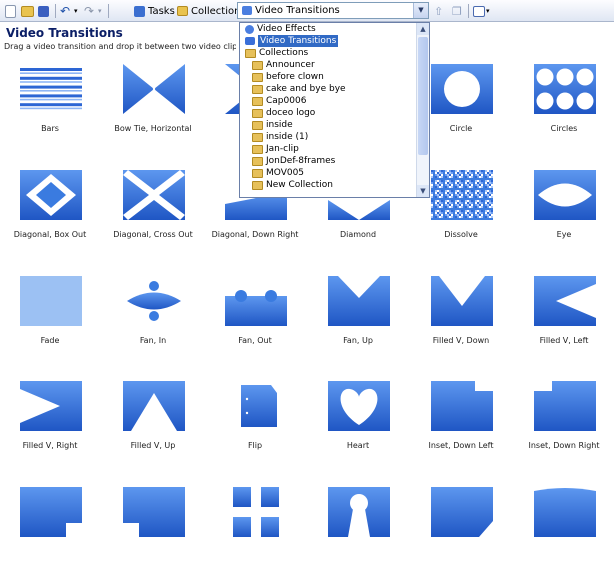  I want to click on transition-label: Eye, so click(564, 234).